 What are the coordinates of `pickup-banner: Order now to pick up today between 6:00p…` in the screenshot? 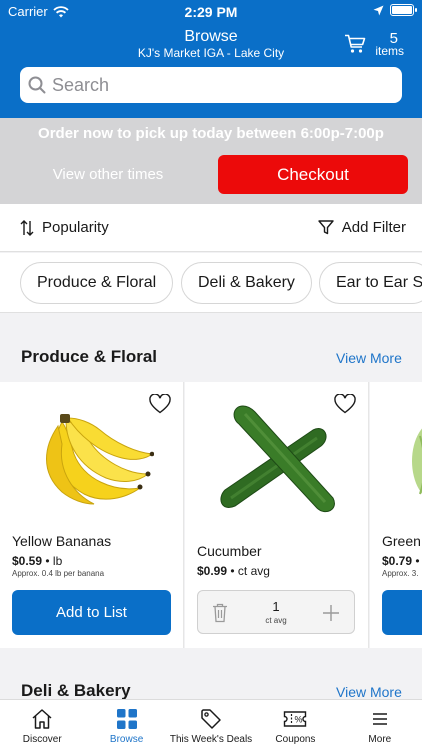 It's located at (211, 161).